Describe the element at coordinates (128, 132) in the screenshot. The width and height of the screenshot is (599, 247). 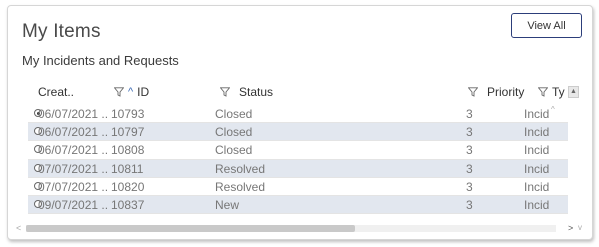
I see `cell-id: 10797` at that location.